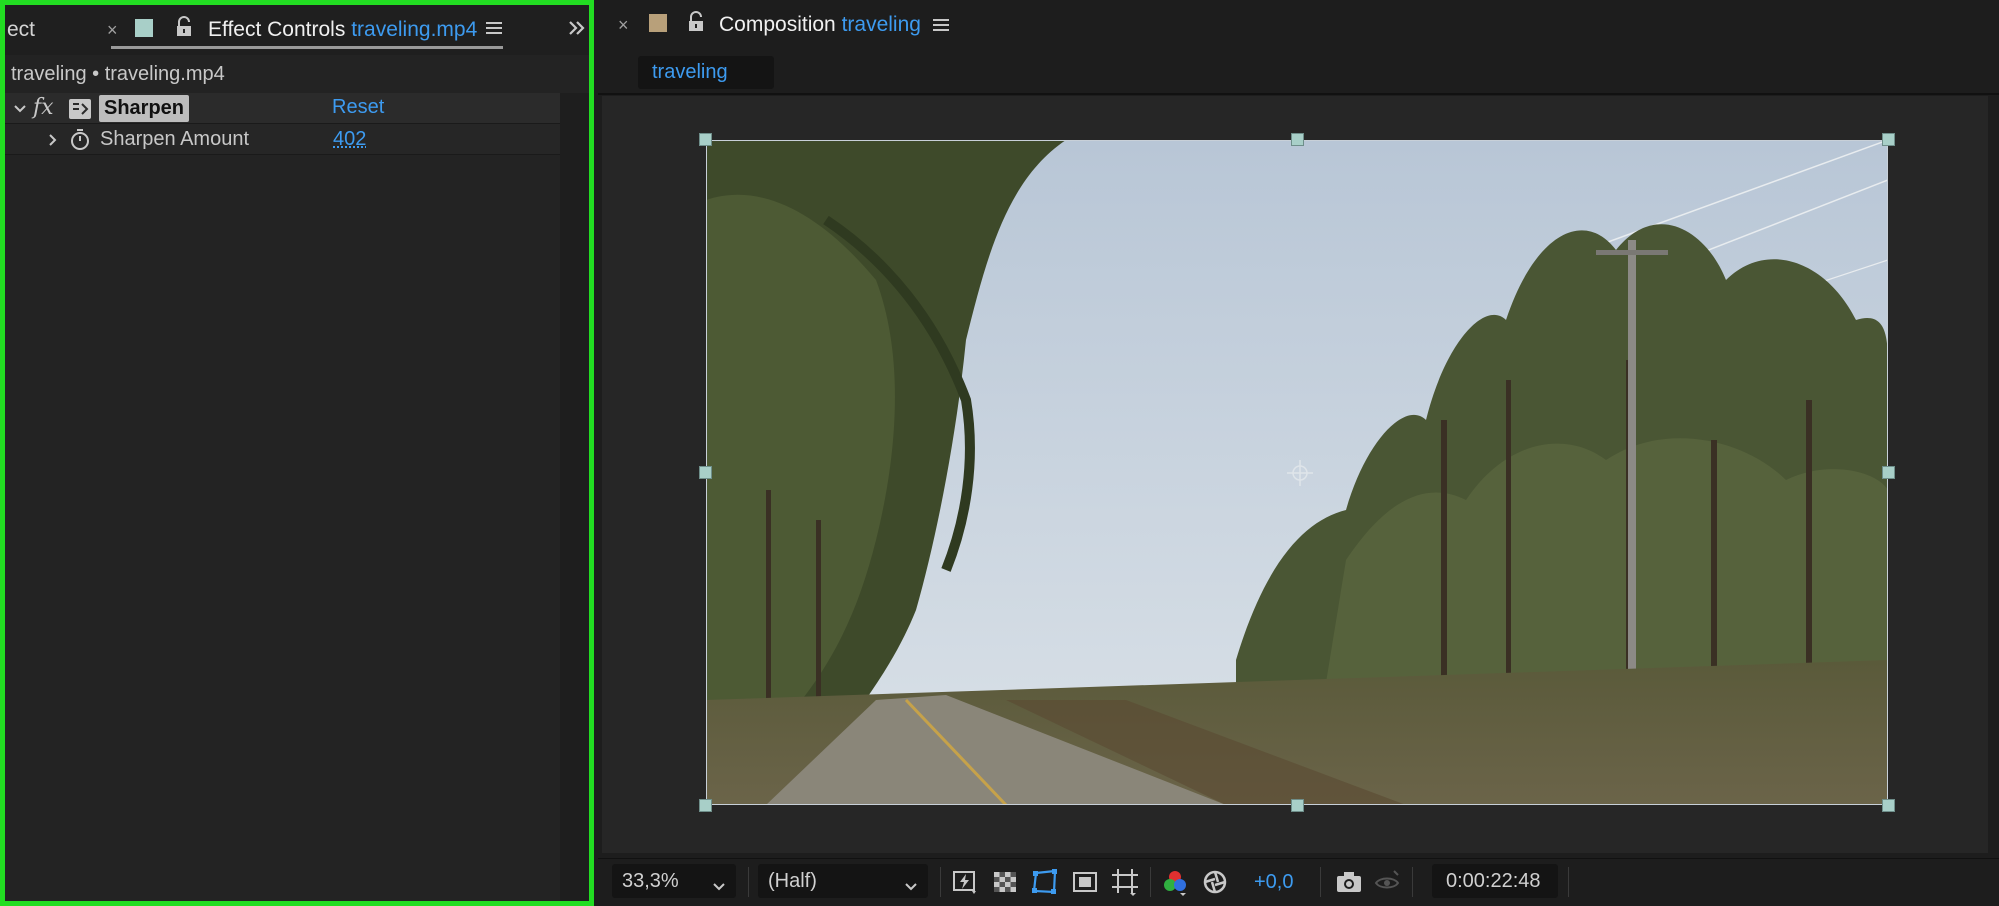 The image size is (1999, 906). Describe the element at coordinates (1349, 882) in the screenshot. I see `camera-icon` at that location.